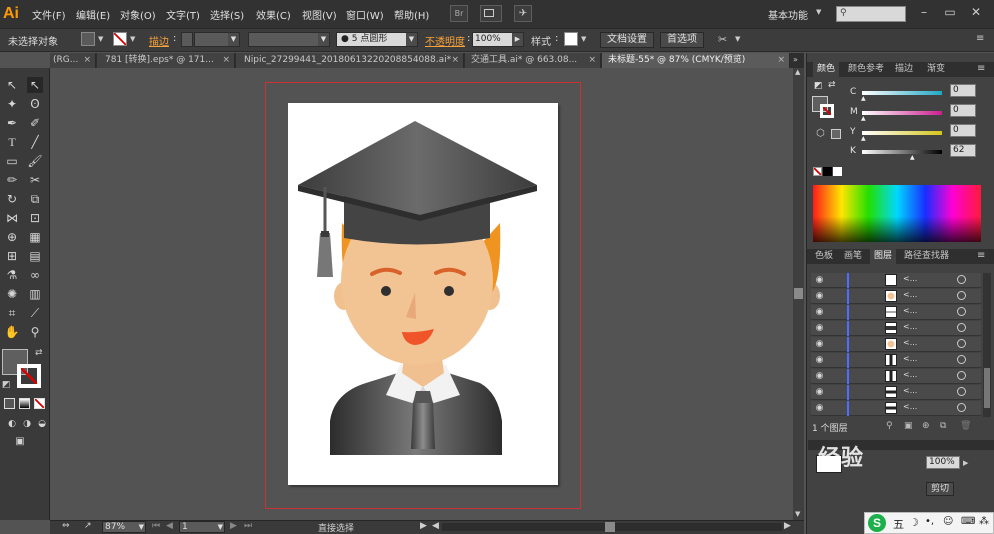 The height and width of the screenshot is (534, 994). Describe the element at coordinates (929, 521) in the screenshot. I see `punctuation-icon: •,` at that location.